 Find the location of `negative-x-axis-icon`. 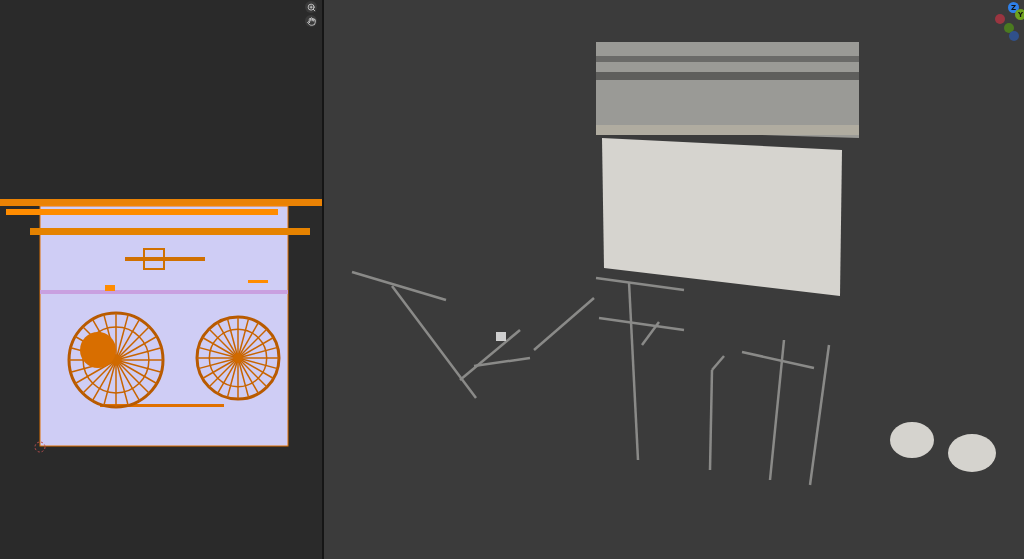

negative-x-axis-icon is located at coordinates (1000, 19).